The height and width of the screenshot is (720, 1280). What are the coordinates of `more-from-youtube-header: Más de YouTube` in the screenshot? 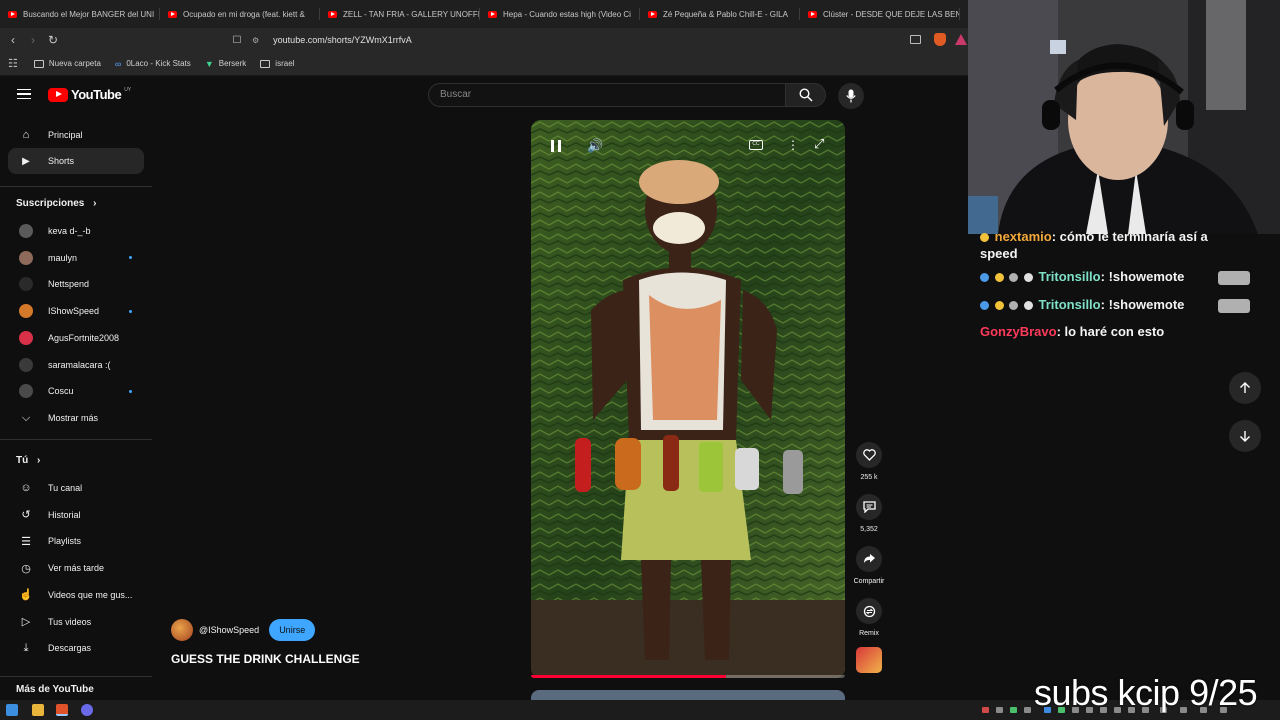 It's located at (55, 689).